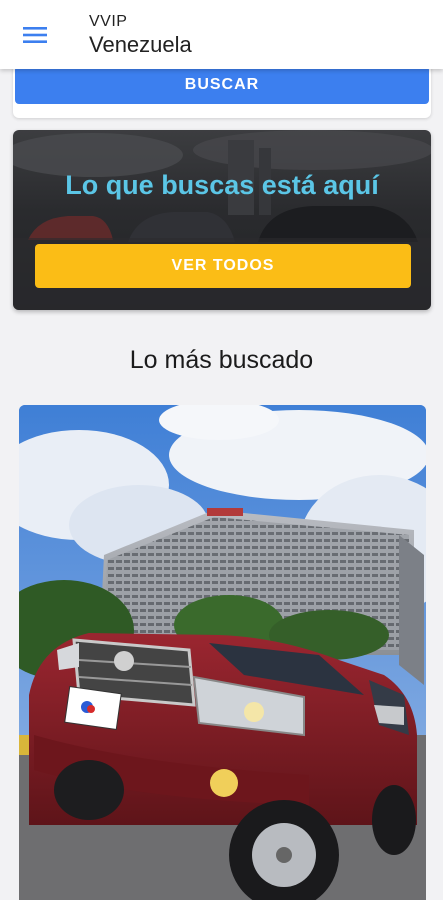 This screenshot has height=900, width=443. I want to click on app-bar: VVIP Venezuela, so click(221, 34).